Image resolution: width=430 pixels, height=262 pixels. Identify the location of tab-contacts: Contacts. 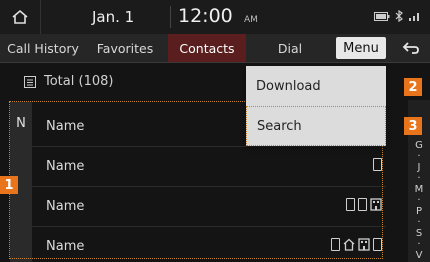
(207, 48).